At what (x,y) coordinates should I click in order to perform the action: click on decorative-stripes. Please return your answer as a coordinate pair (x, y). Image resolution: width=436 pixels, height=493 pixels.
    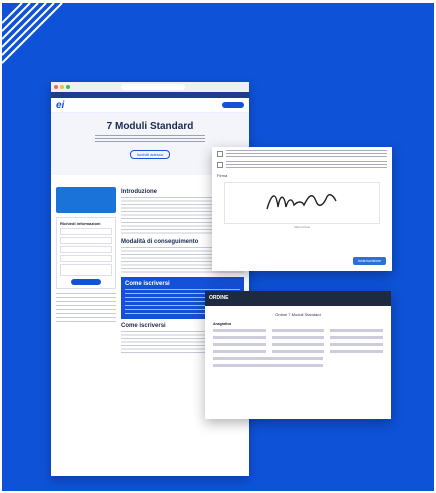
    Looking at the image, I should click on (32, 33).